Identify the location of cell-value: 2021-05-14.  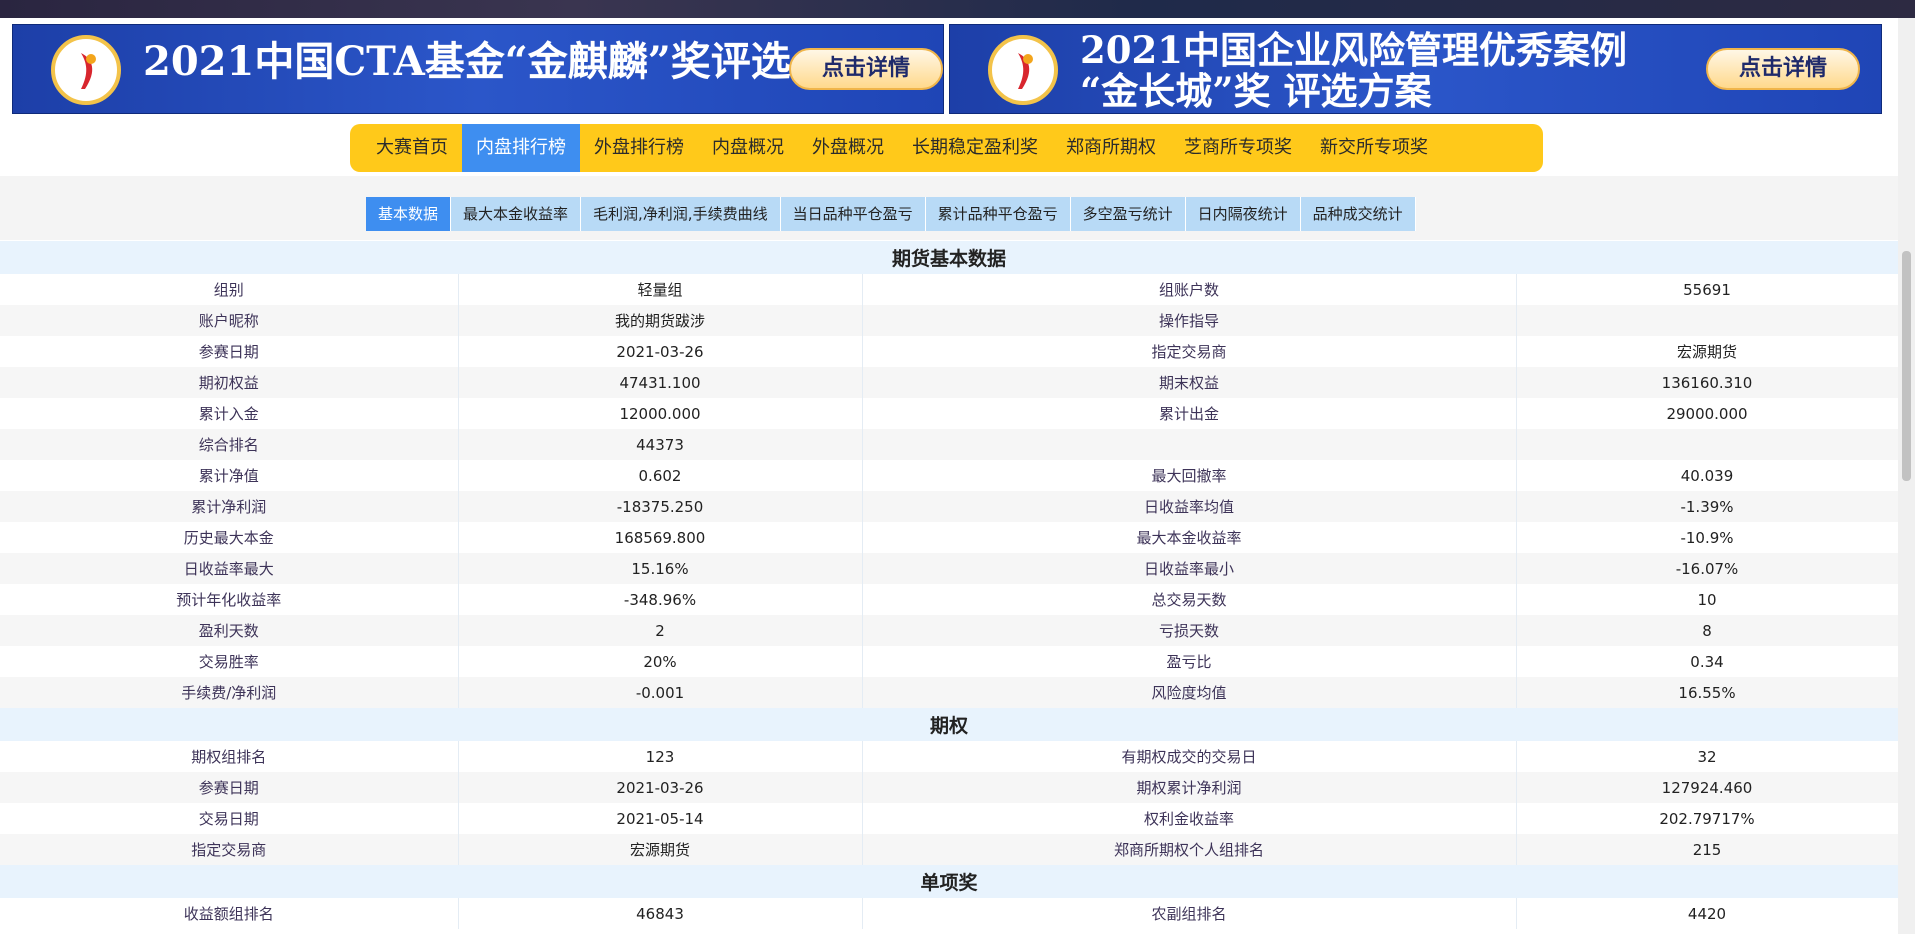
(660, 818).